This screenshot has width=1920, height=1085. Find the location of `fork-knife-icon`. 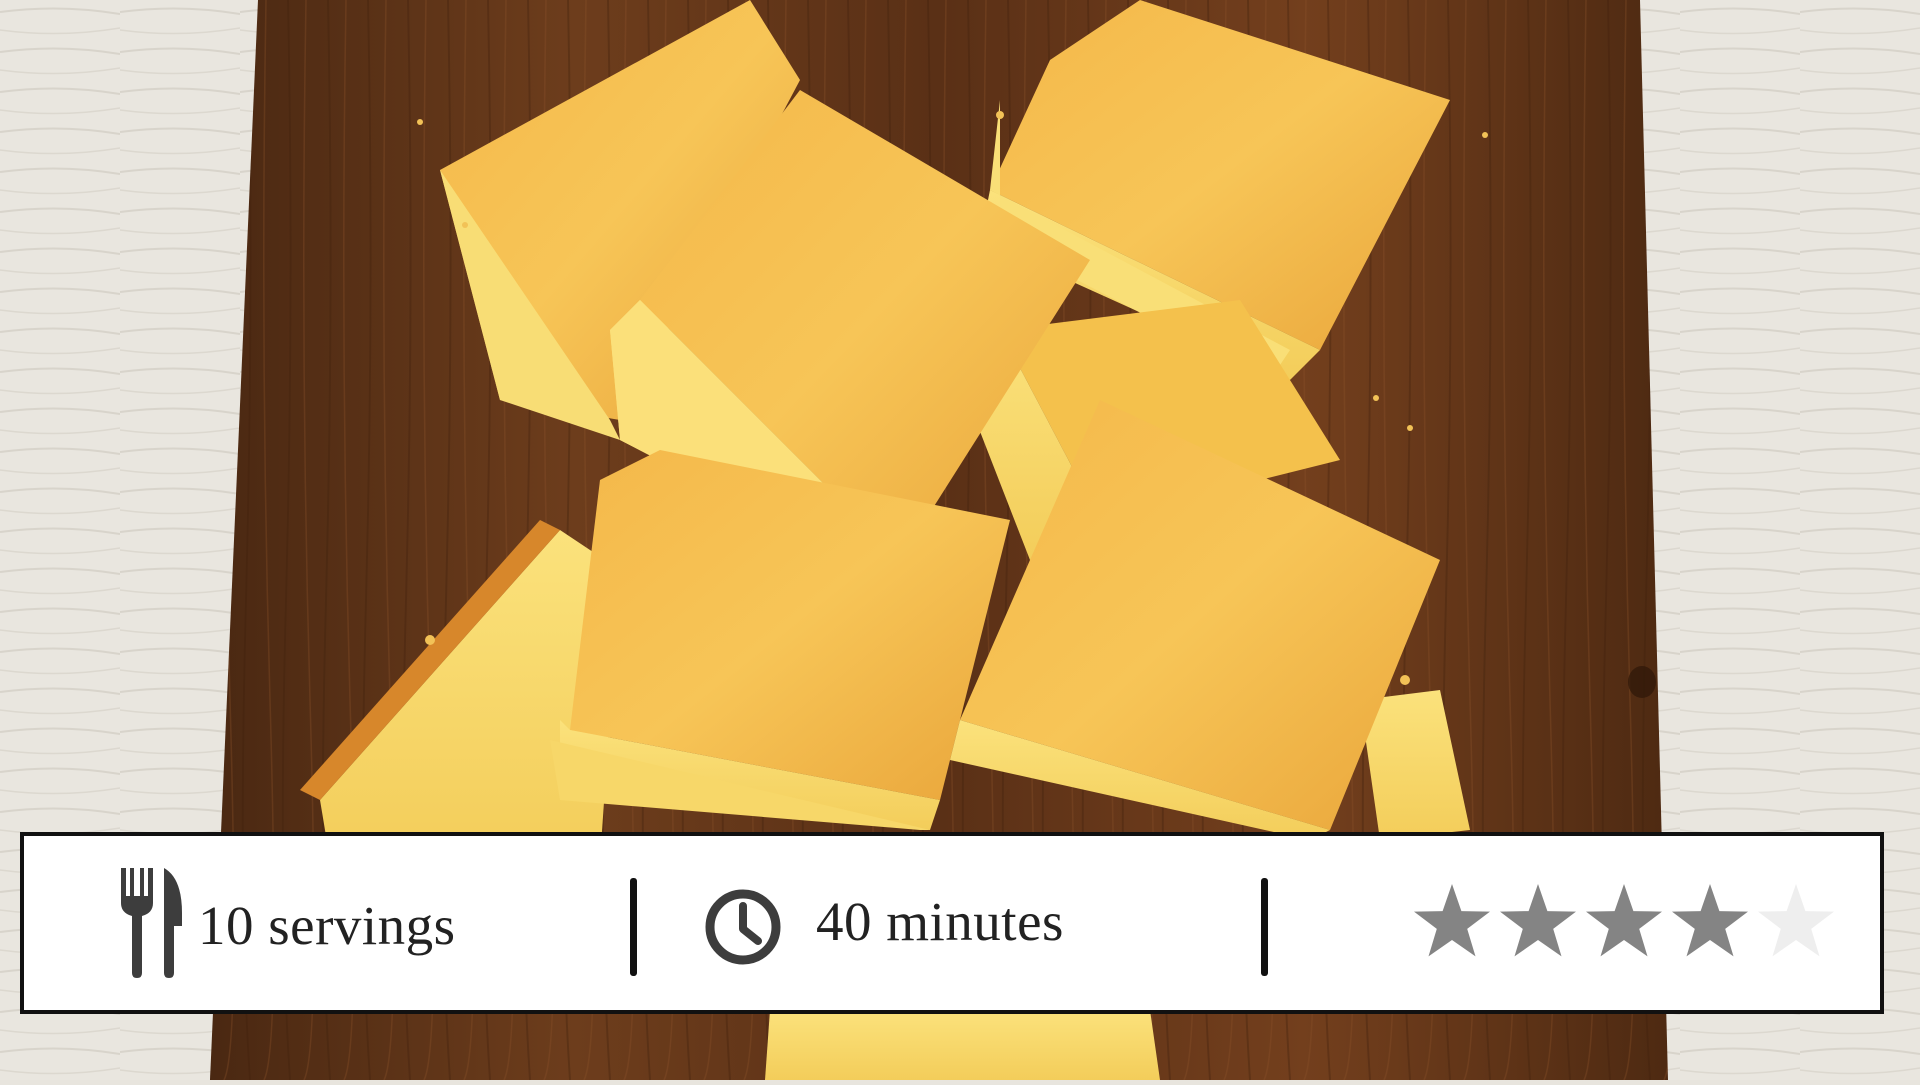

fork-knife-icon is located at coordinates (151, 923).